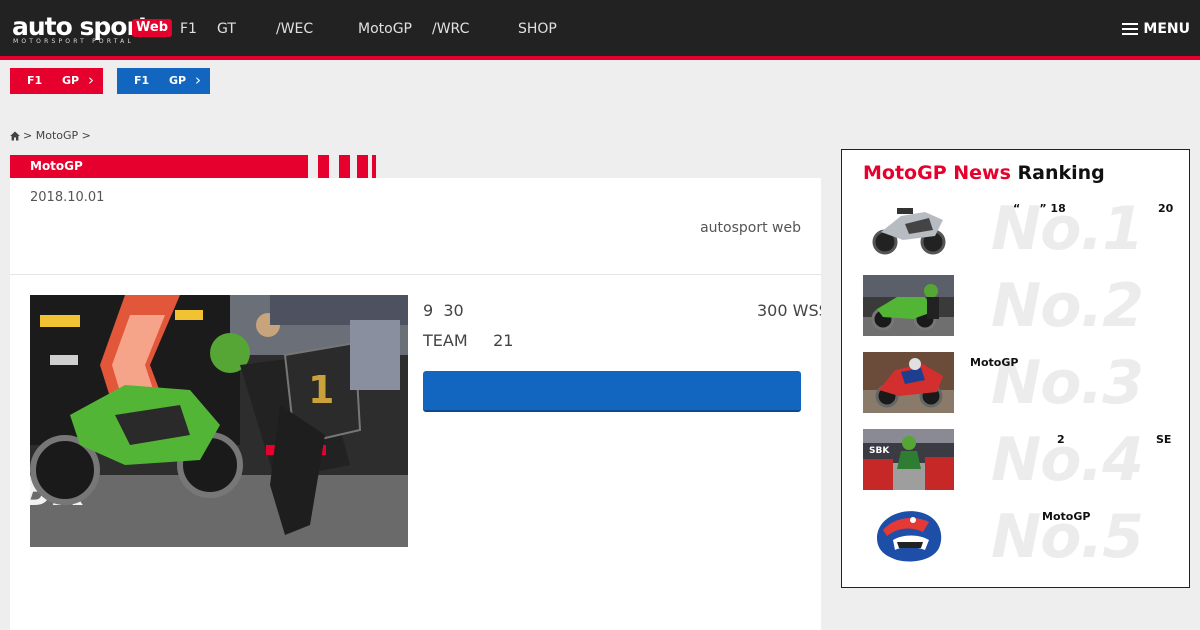 Image resolution: width=1200 pixels, height=630 pixels. Describe the element at coordinates (600, 58) in the screenshot. I see `header-accent-line` at that location.